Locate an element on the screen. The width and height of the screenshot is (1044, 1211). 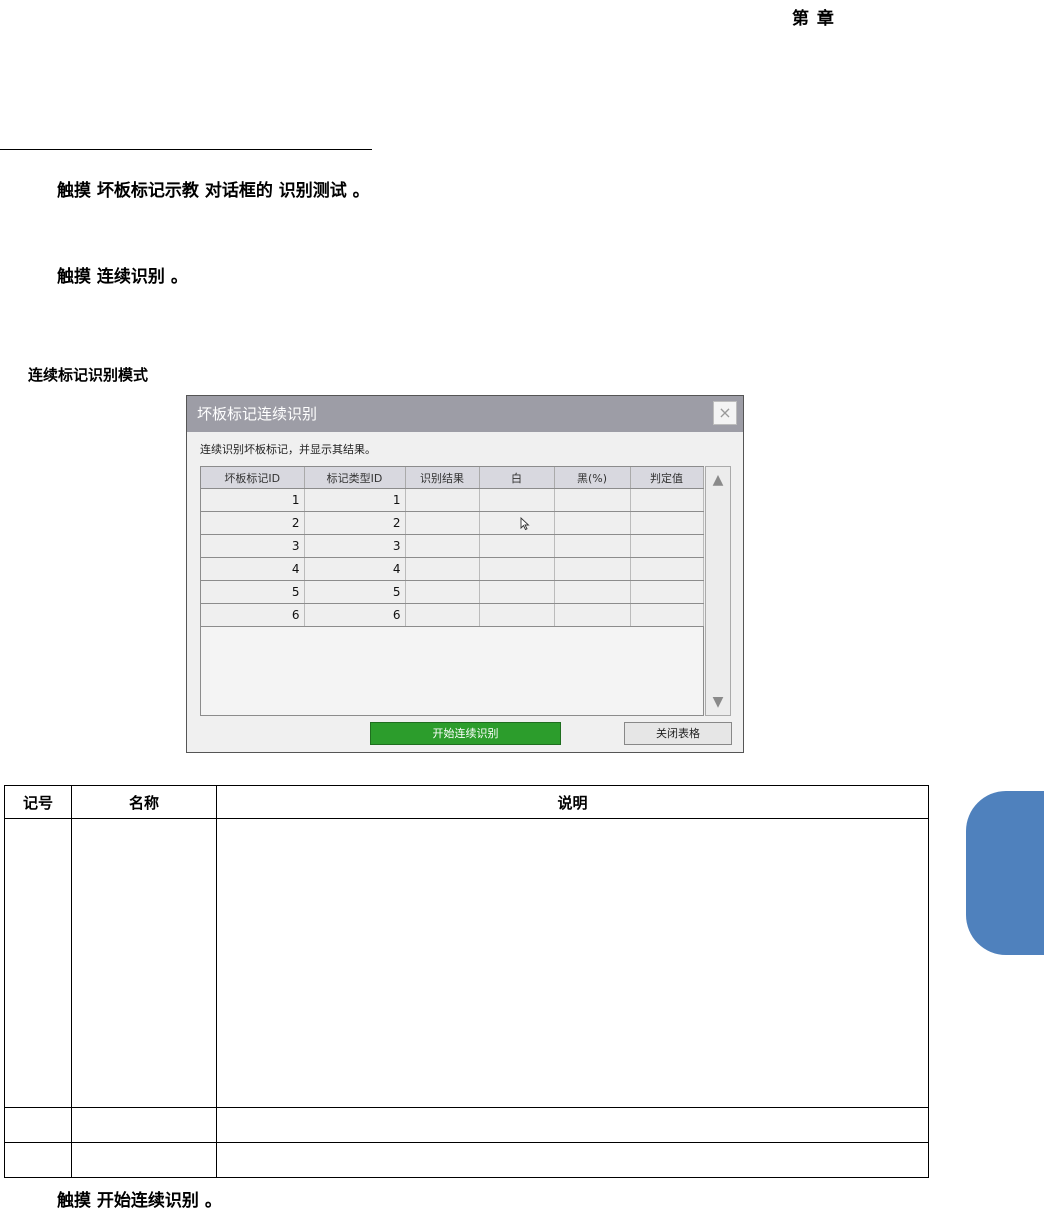
cell-mark-type-id: 1 is located at coordinates (355, 500).